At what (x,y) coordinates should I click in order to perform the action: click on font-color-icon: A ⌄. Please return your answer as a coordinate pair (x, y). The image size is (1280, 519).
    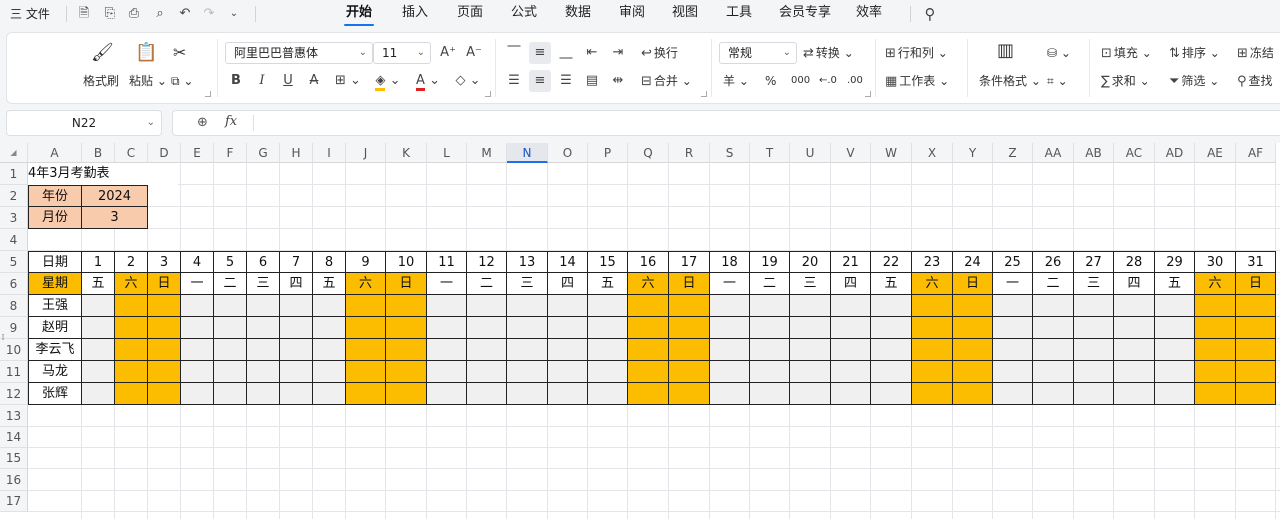
    Looking at the image, I should click on (428, 81).